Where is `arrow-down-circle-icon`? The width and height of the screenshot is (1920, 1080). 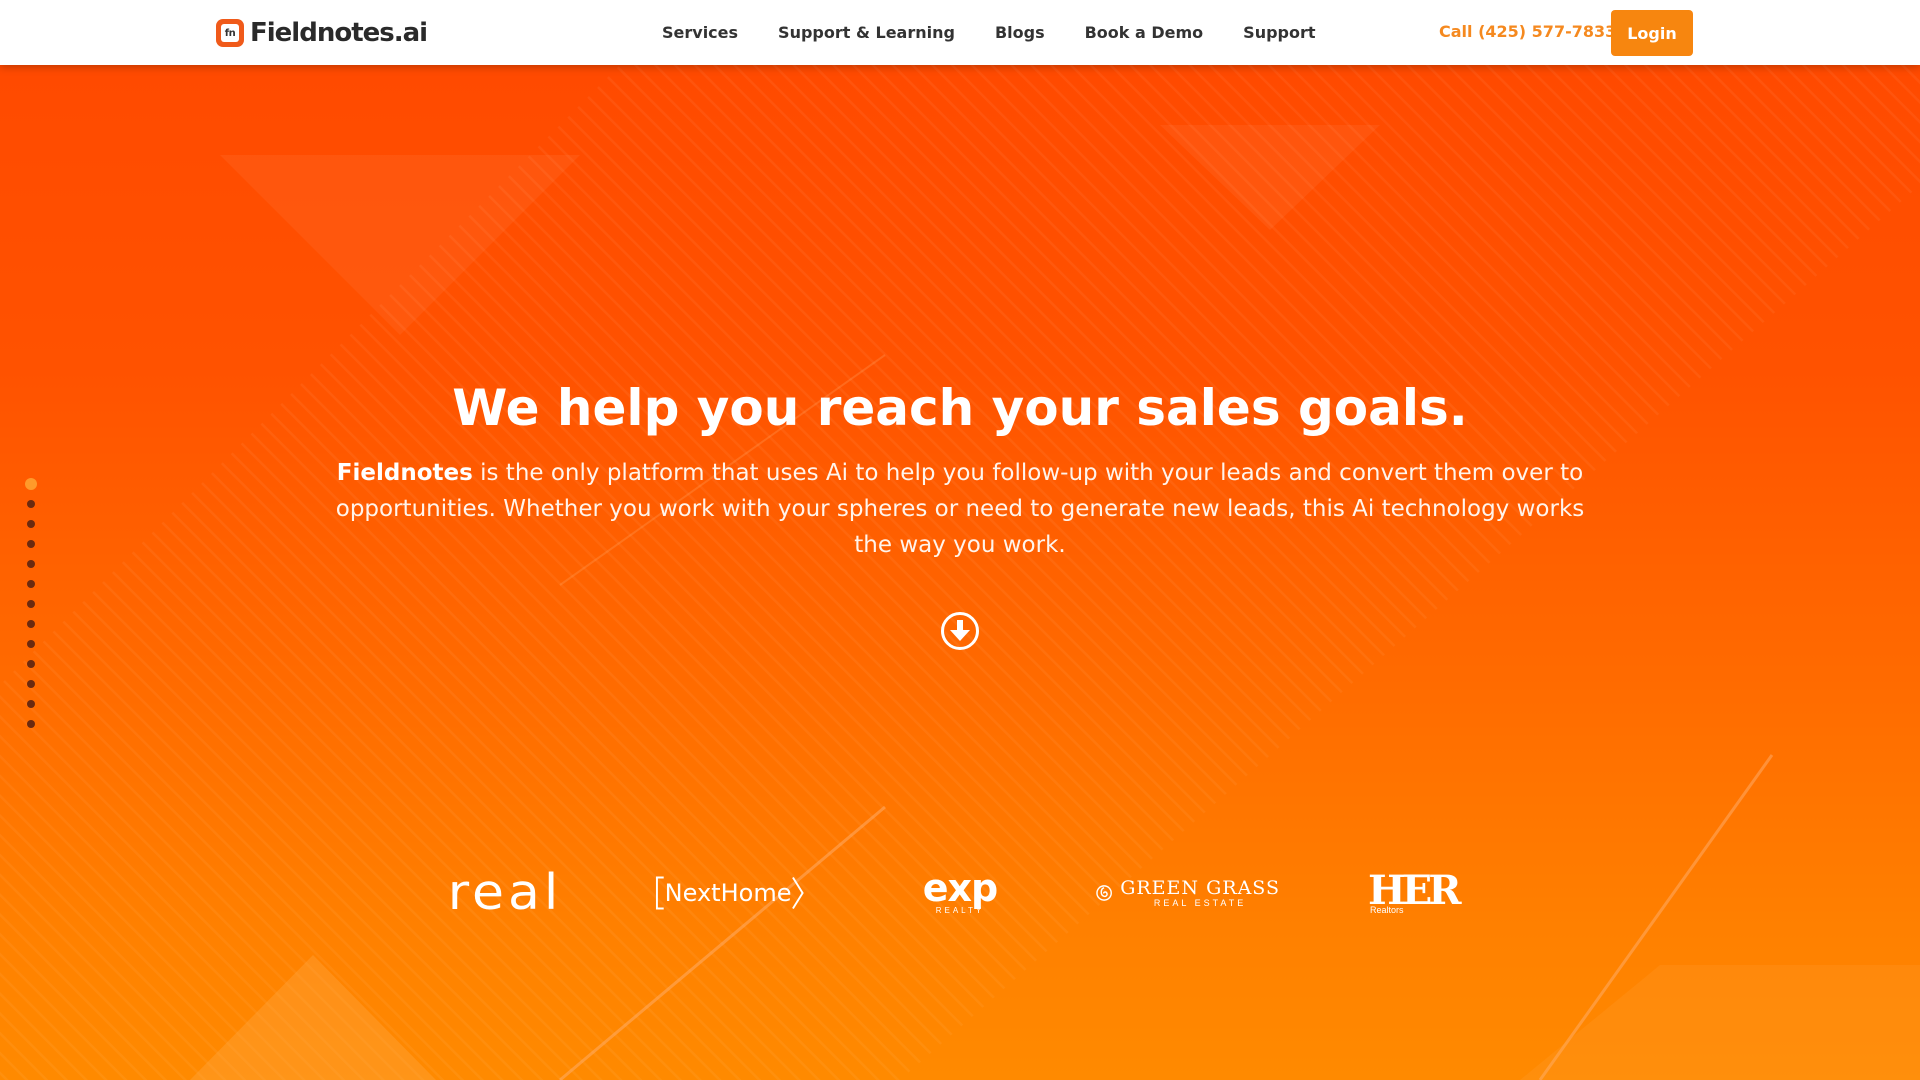 arrow-down-circle-icon is located at coordinates (960, 631).